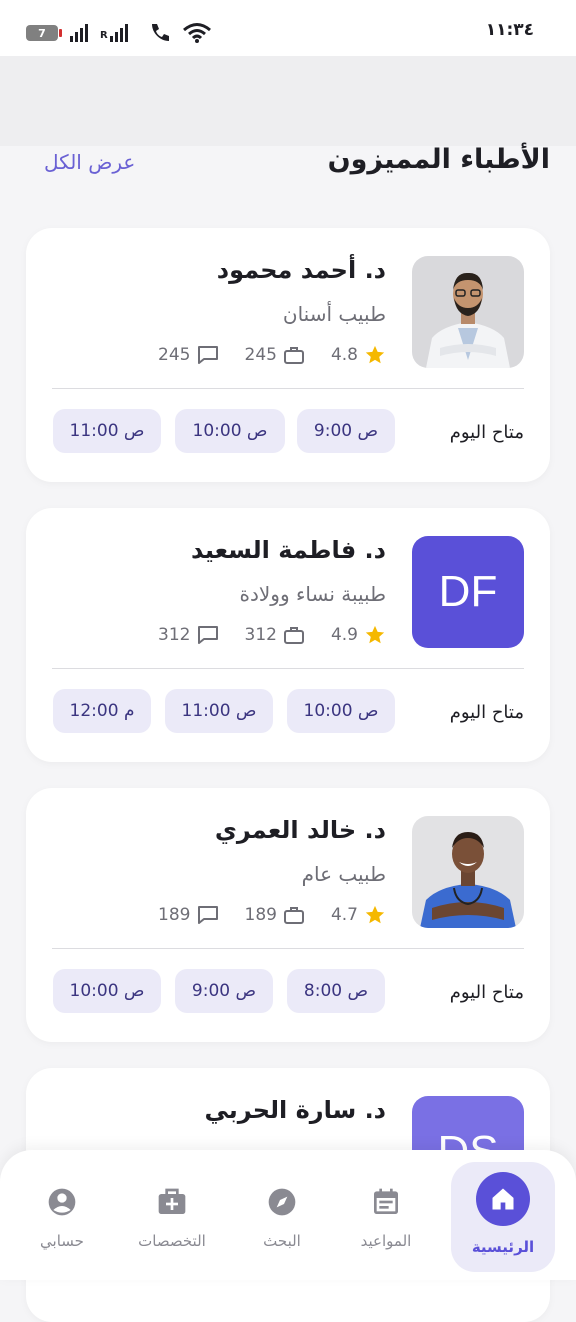 Image resolution: width=576 pixels, height=1322 pixels. I want to click on bottom-navigation: الرئيسية المواعيد البحث التخصصات حسابي, so click(288, 1215).